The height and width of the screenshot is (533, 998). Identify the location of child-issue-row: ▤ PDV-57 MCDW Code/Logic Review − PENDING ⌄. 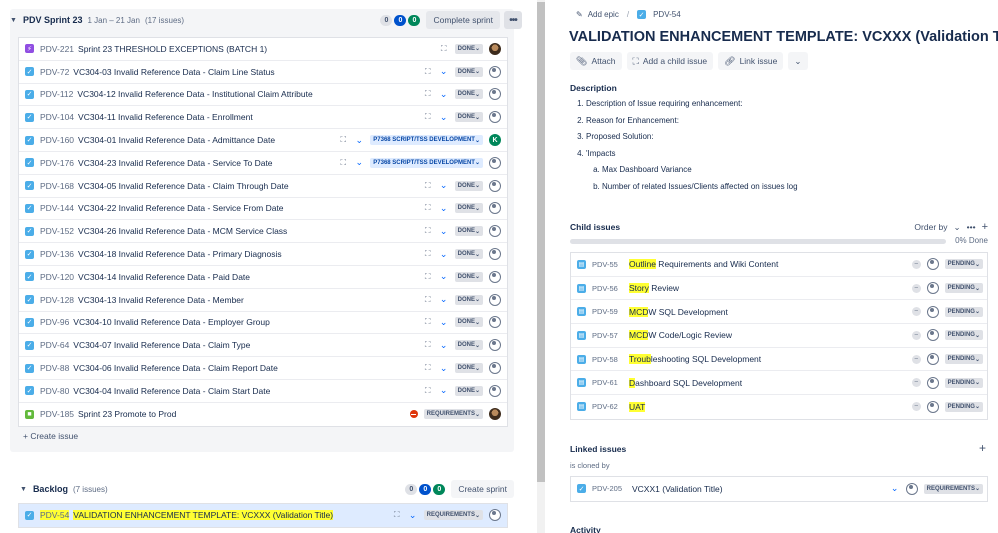
(779, 336).